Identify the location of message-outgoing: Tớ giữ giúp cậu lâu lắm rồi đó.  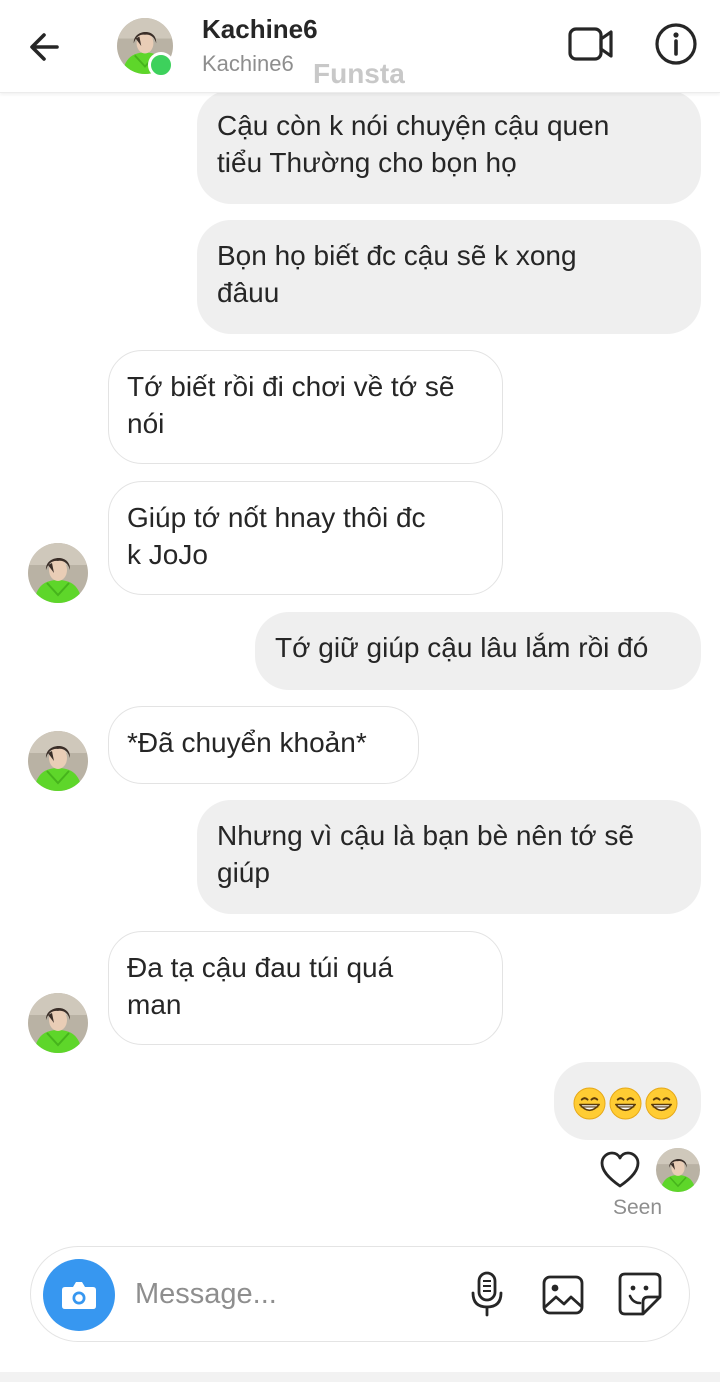
(478, 651).